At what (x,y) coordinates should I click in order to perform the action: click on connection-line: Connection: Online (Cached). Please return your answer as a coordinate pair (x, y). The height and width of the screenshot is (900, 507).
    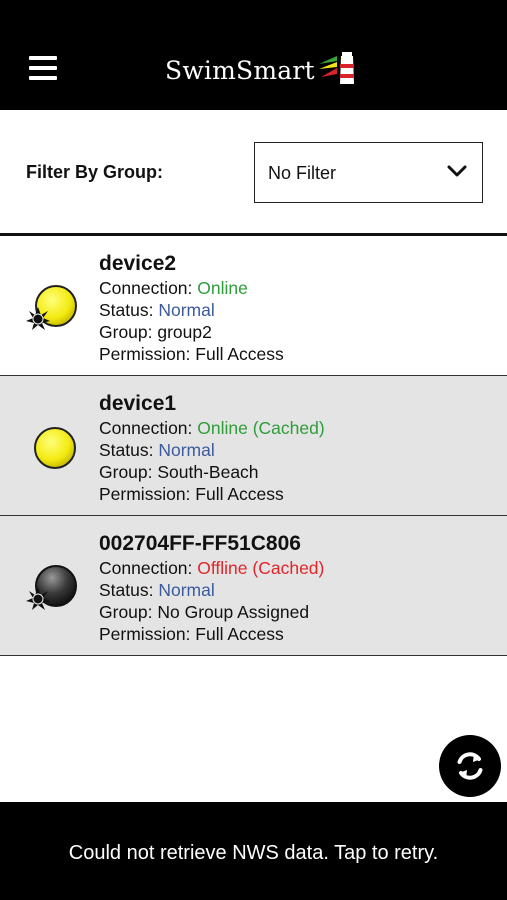
    Looking at the image, I should click on (212, 428).